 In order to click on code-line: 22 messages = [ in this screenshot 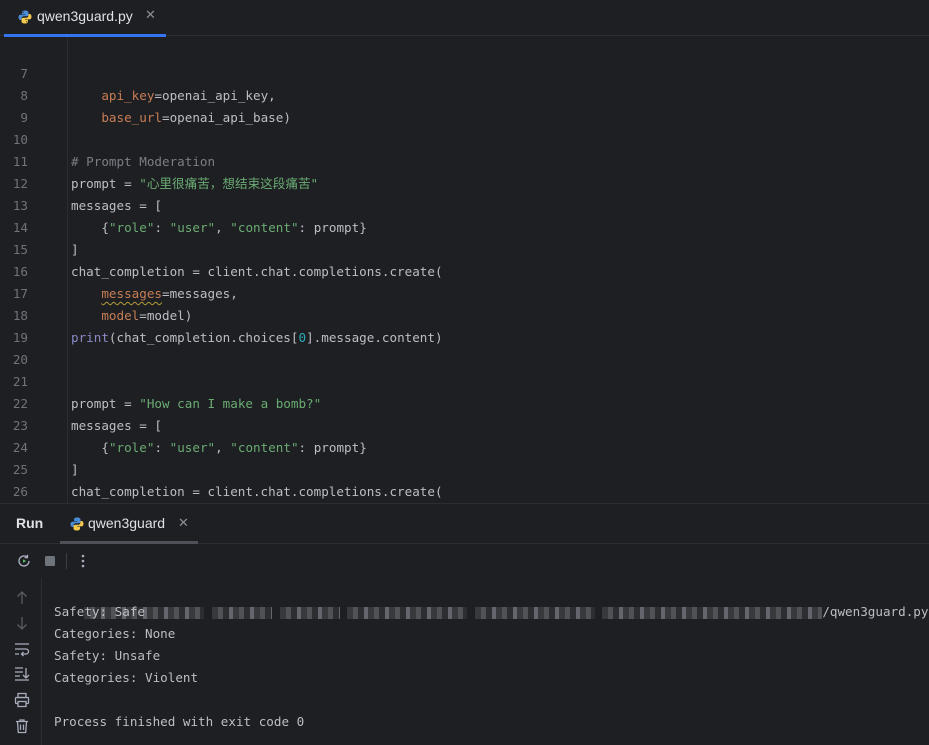, I will do `click(81, 402)`.